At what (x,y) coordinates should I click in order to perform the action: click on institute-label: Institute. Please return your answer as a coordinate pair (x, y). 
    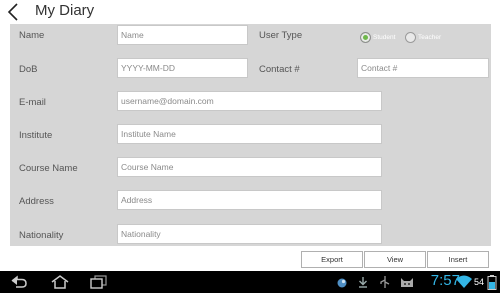
    Looking at the image, I should click on (36, 135).